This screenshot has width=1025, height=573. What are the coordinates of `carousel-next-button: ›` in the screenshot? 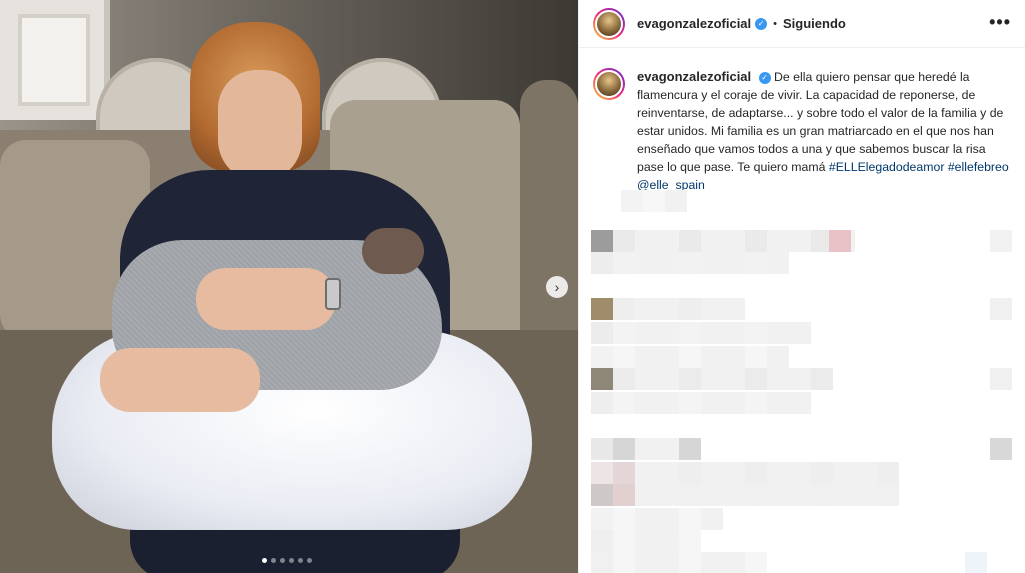 It's located at (557, 287).